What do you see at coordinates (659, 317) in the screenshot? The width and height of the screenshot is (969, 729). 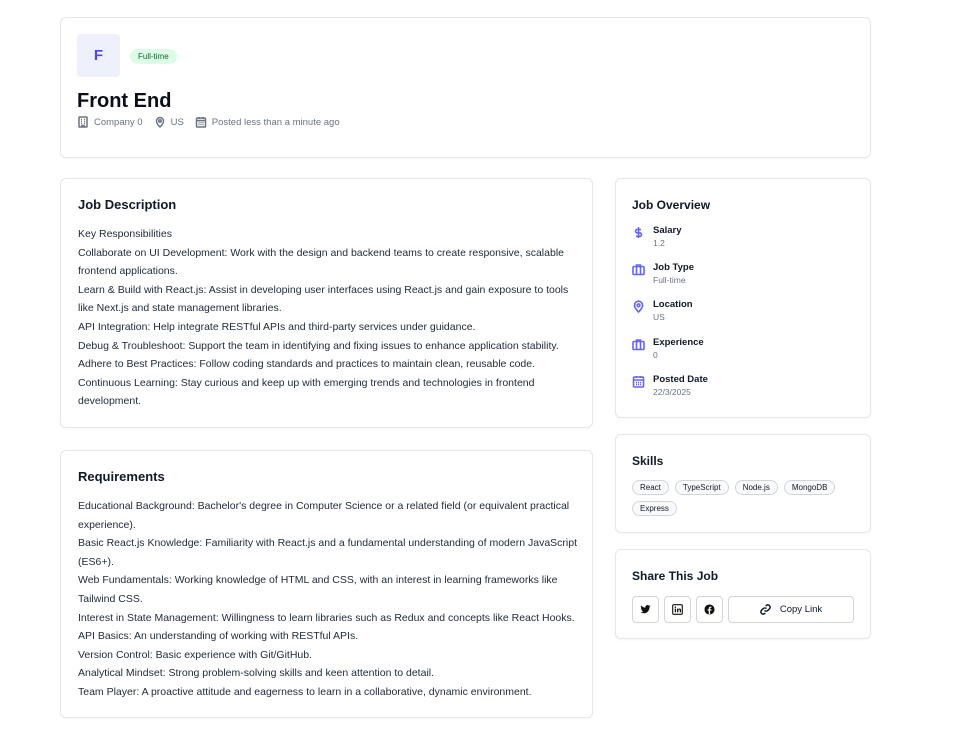 I see `overview-value: US` at bounding box center [659, 317].